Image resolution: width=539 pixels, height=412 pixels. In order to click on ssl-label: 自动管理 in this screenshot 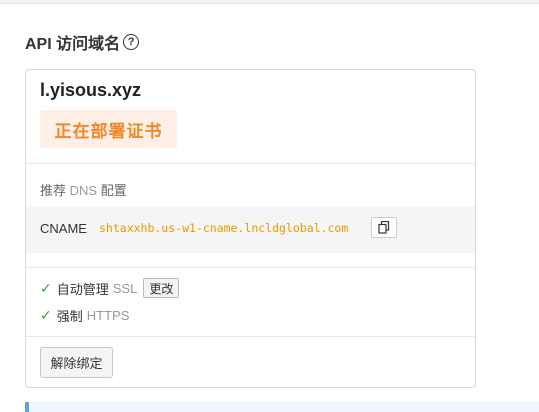, I will do `click(82, 289)`.